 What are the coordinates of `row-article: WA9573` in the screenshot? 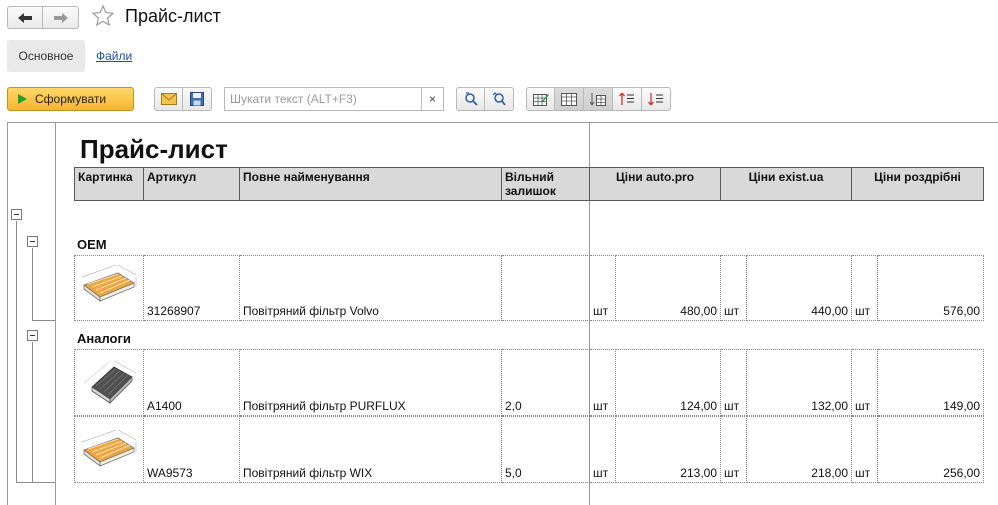 It's located at (192, 449).